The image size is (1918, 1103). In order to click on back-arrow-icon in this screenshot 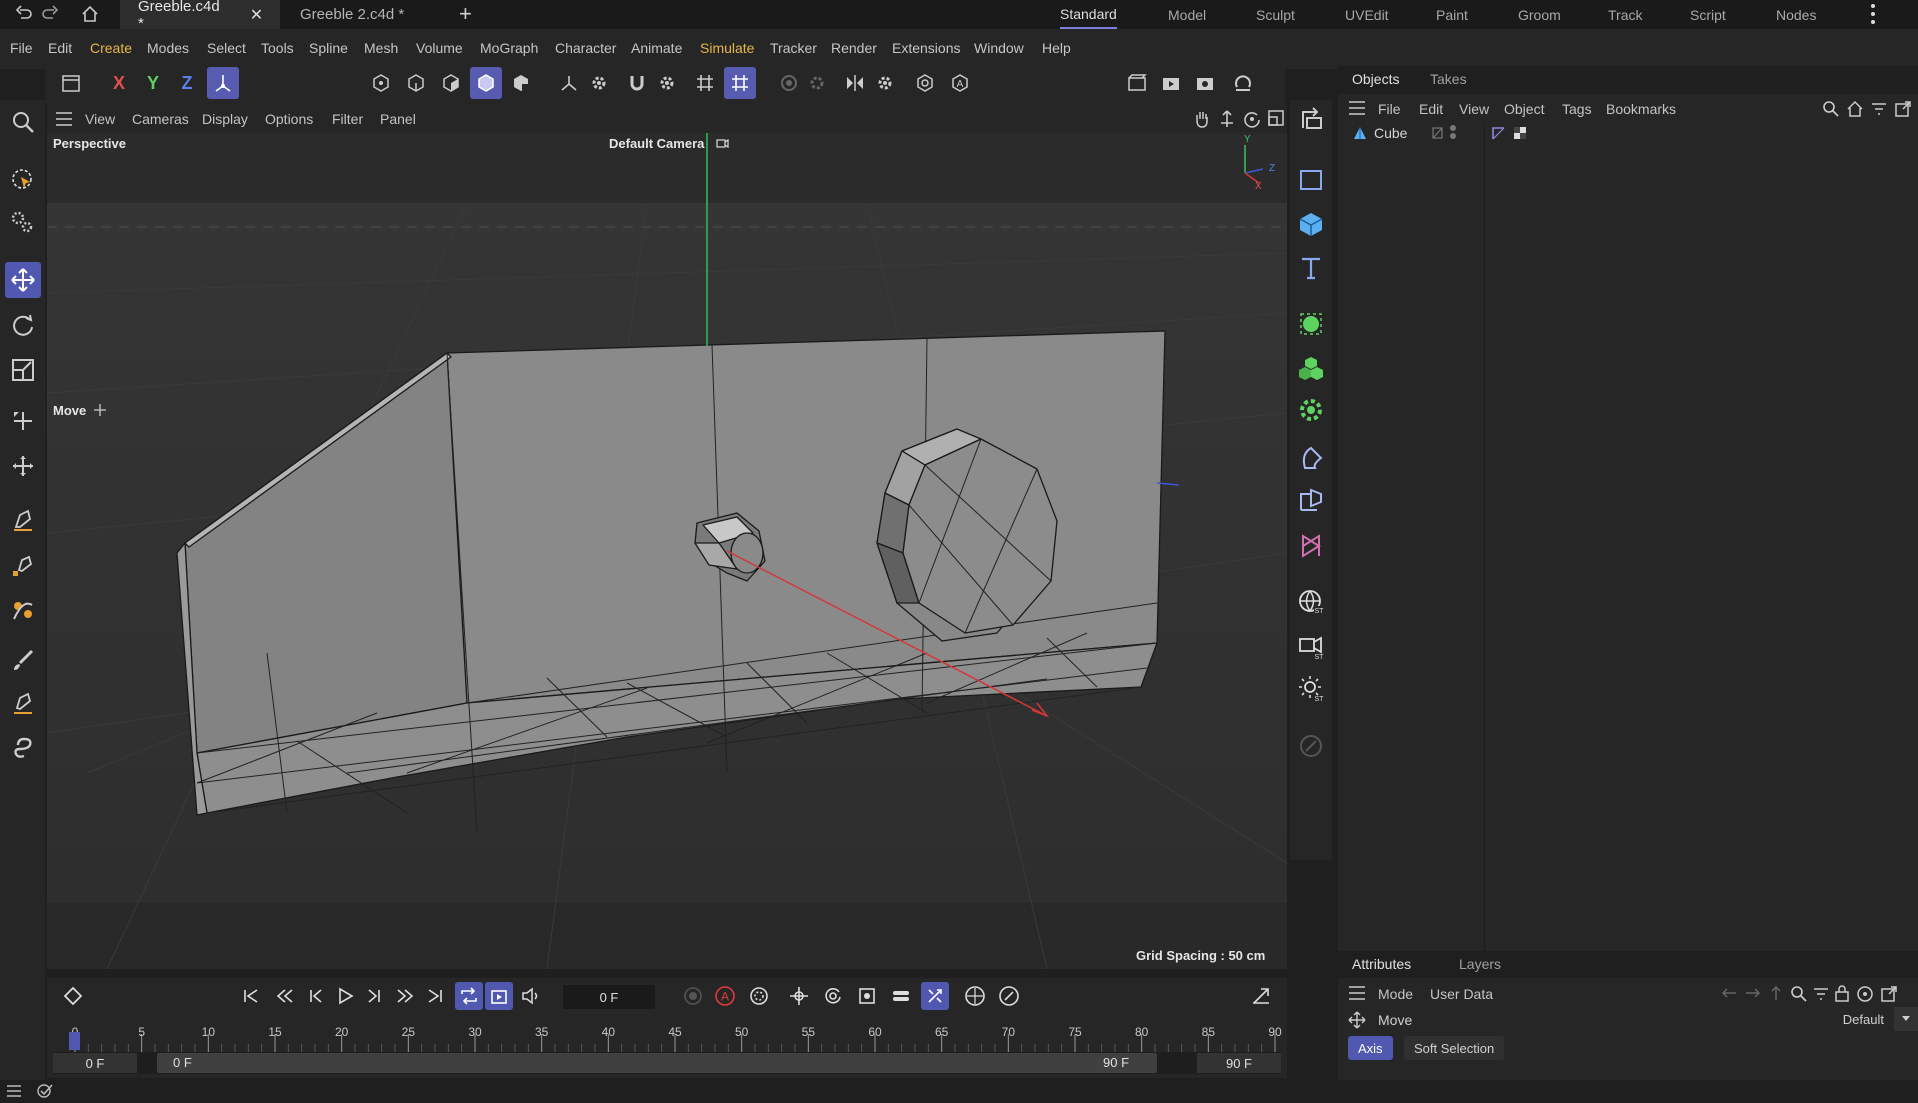, I will do `click(1729, 995)`.